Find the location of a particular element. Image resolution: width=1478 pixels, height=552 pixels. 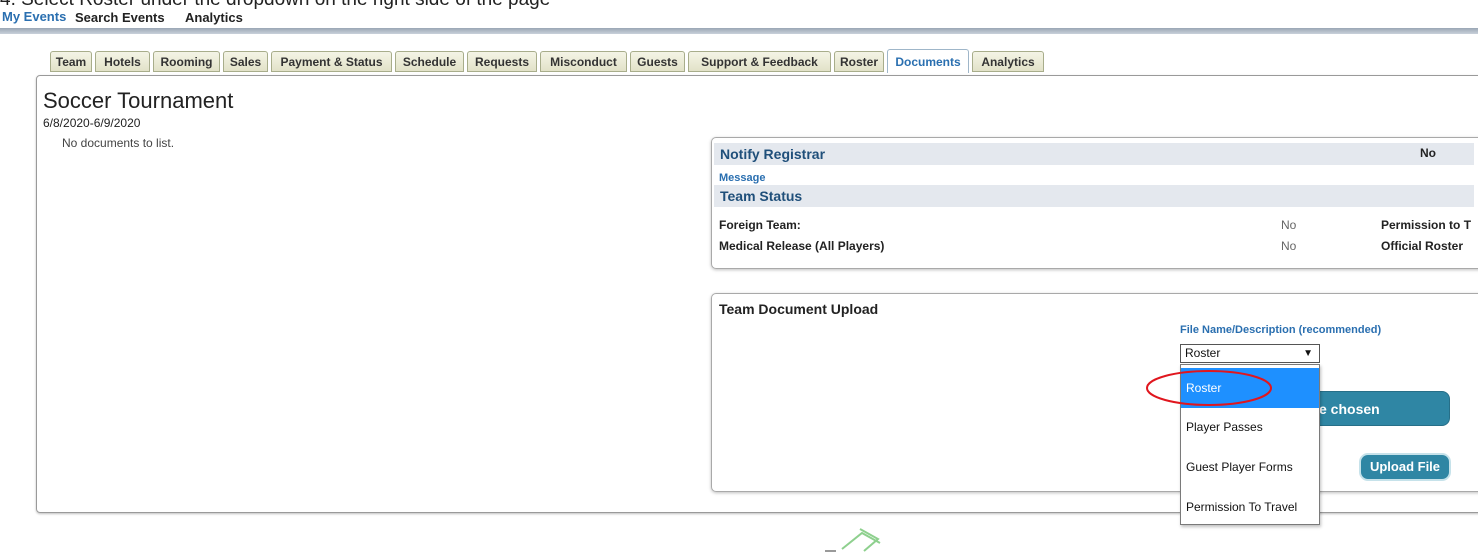

notify-registrar-heading: Notify Registrar is located at coordinates (1094, 154).